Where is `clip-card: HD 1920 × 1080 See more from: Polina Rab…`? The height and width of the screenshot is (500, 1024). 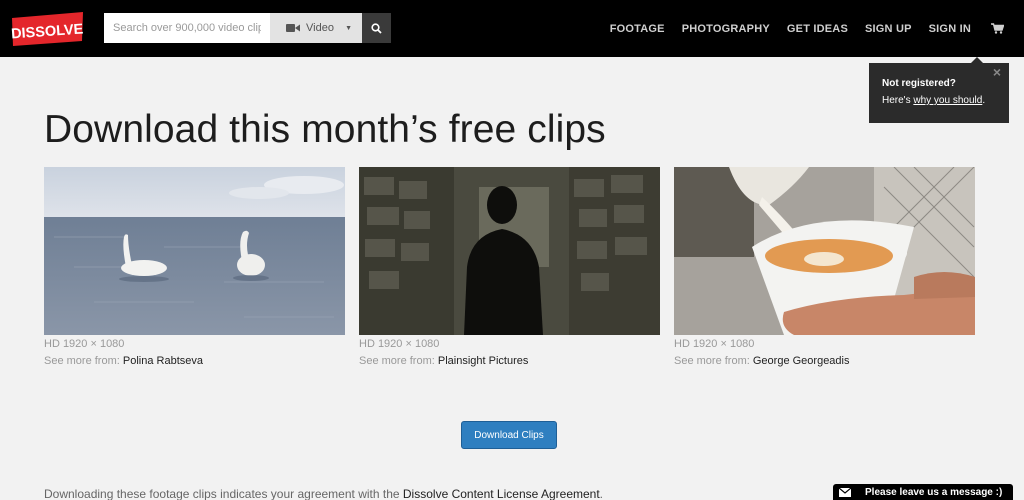
clip-card: HD 1920 × 1080 See more from: Polina Rab… is located at coordinates (194, 267).